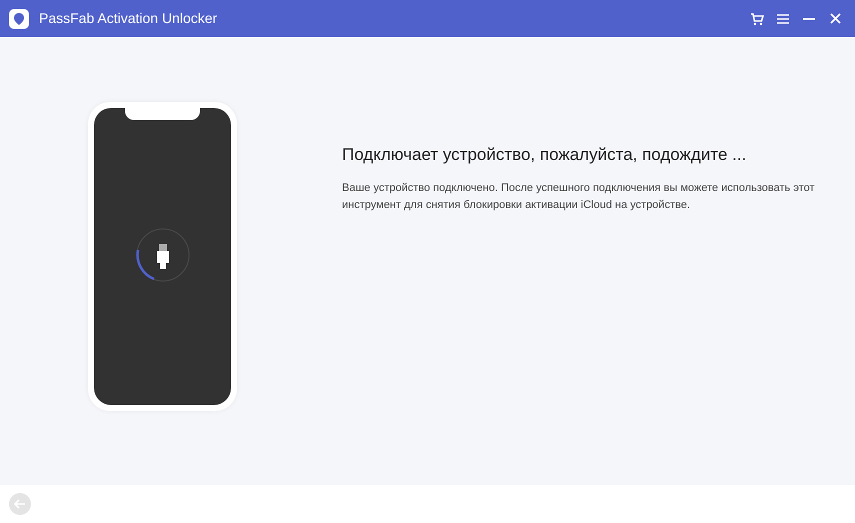  What do you see at coordinates (20, 504) in the screenshot?
I see `arrow-left-icon` at bounding box center [20, 504].